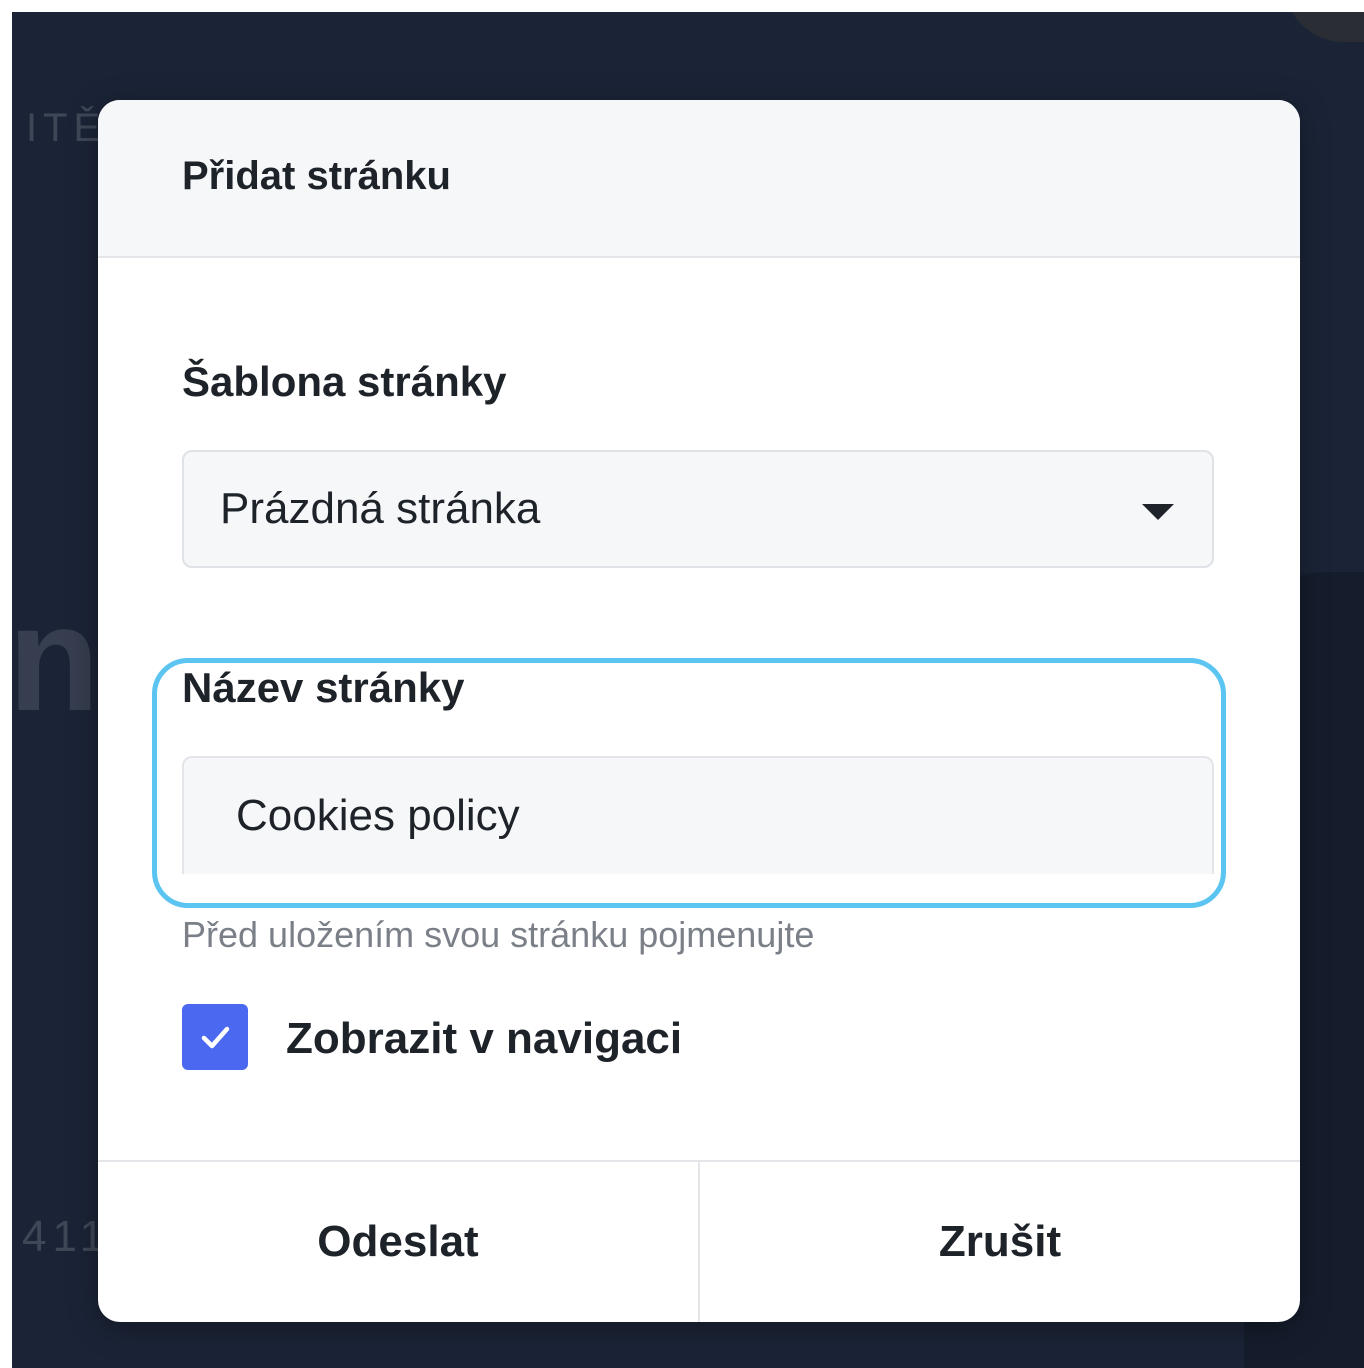 This screenshot has width=1364, height=1368. I want to click on background-image-corner, so click(1324, 27).